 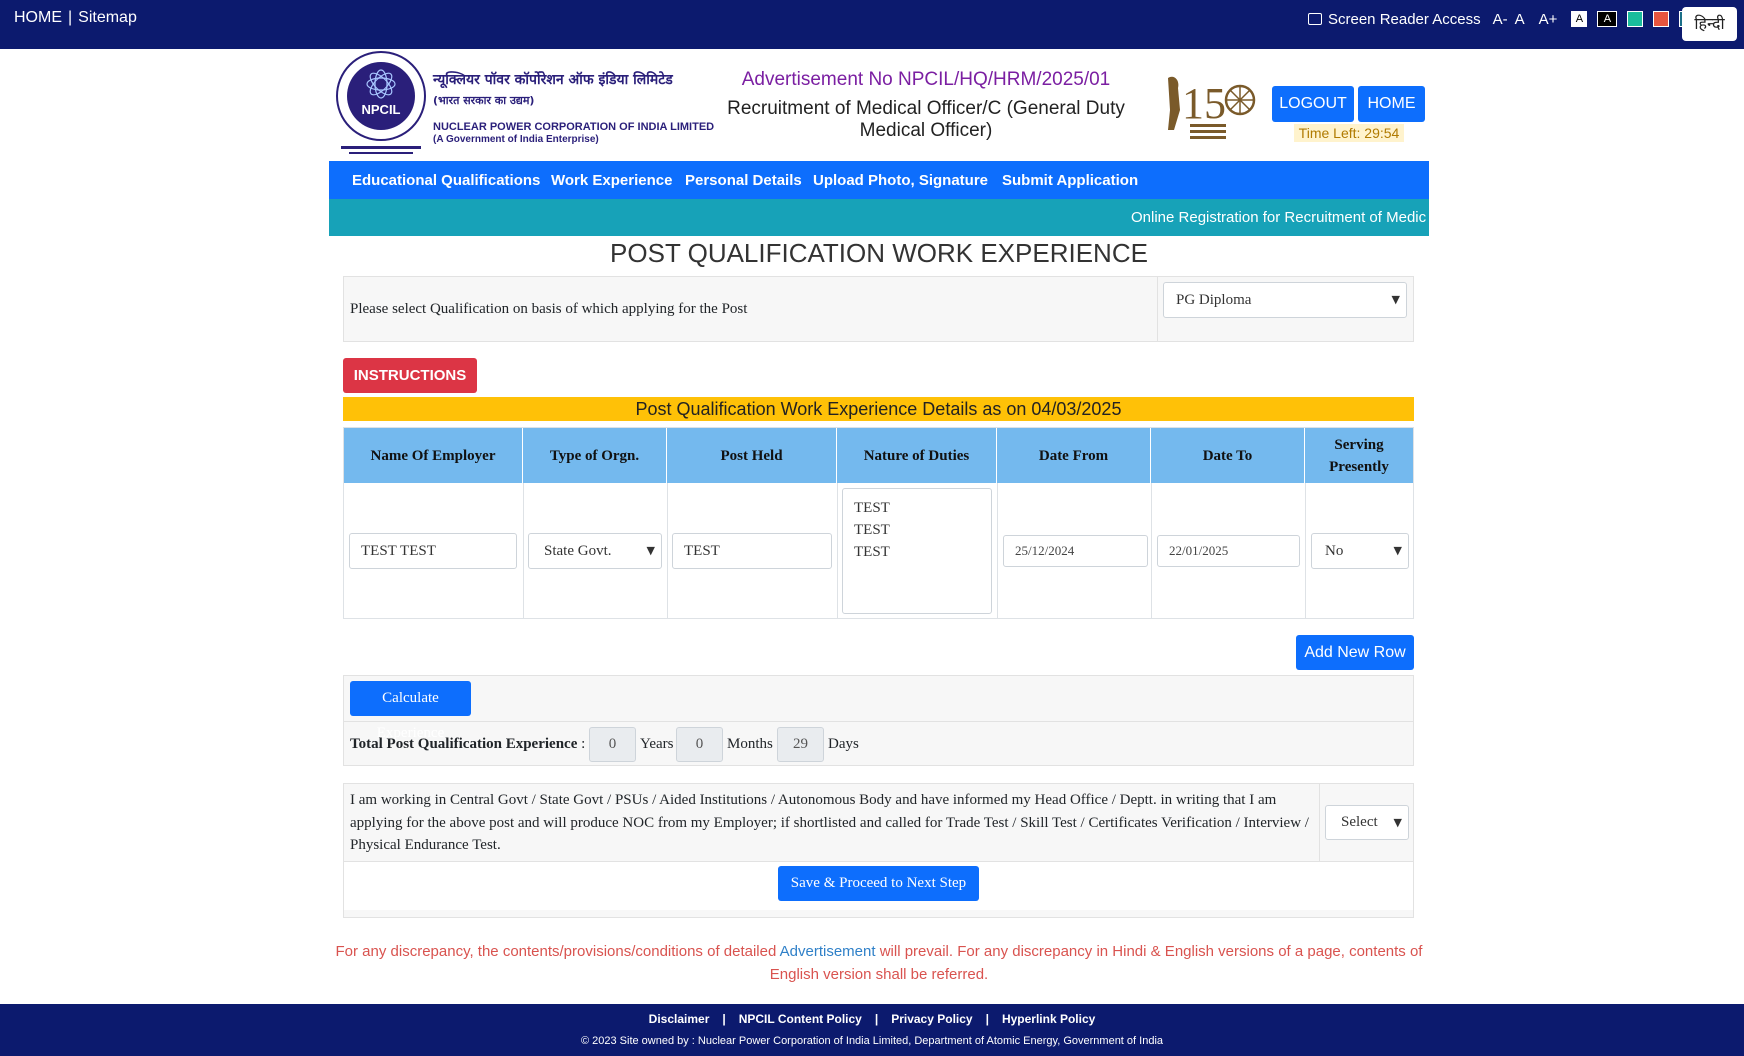 What do you see at coordinates (752, 551) in the screenshot?
I see `post-held-input: TEST` at bounding box center [752, 551].